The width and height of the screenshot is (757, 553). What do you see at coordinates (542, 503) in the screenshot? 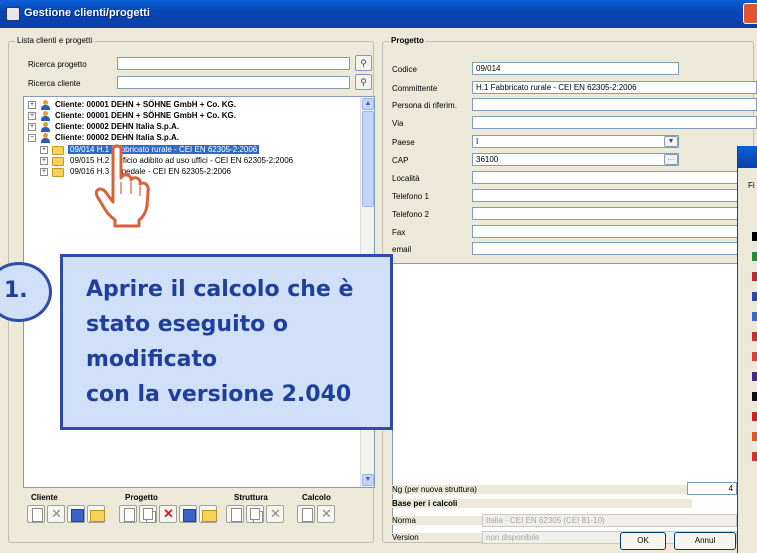
I see `base-label: Base per i calcoli` at bounding box center [542, 503].